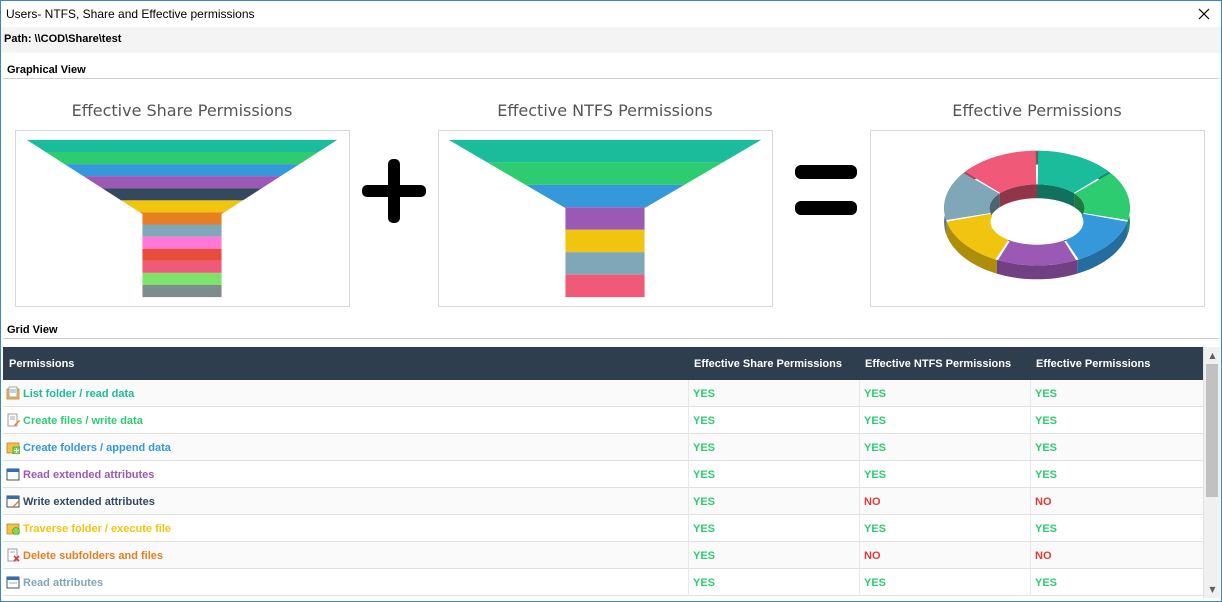 The width and height of the screenshot is (1222, 602). I want to click on window-attributes-icon, so click(13, 582).